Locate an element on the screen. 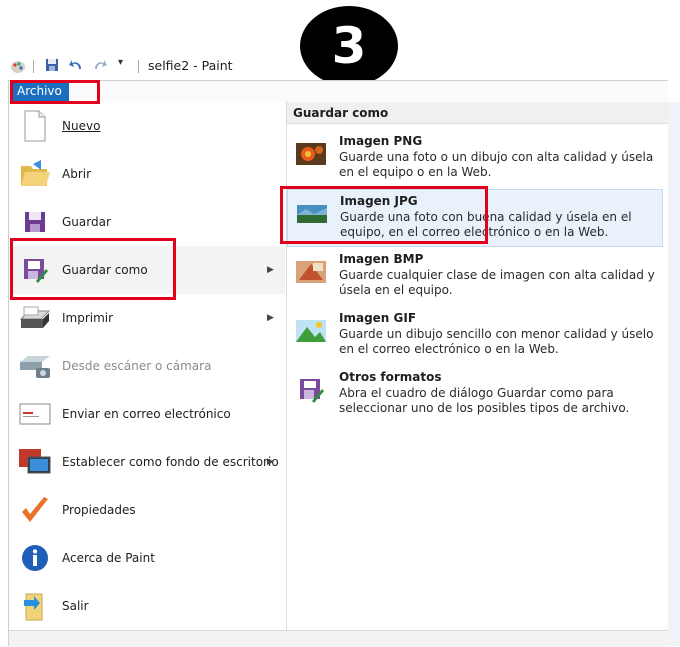 The height and width of the screenshot is (647, 680). menu-item-label: Desde escáner o cámara is located at coordinates (137, 366).